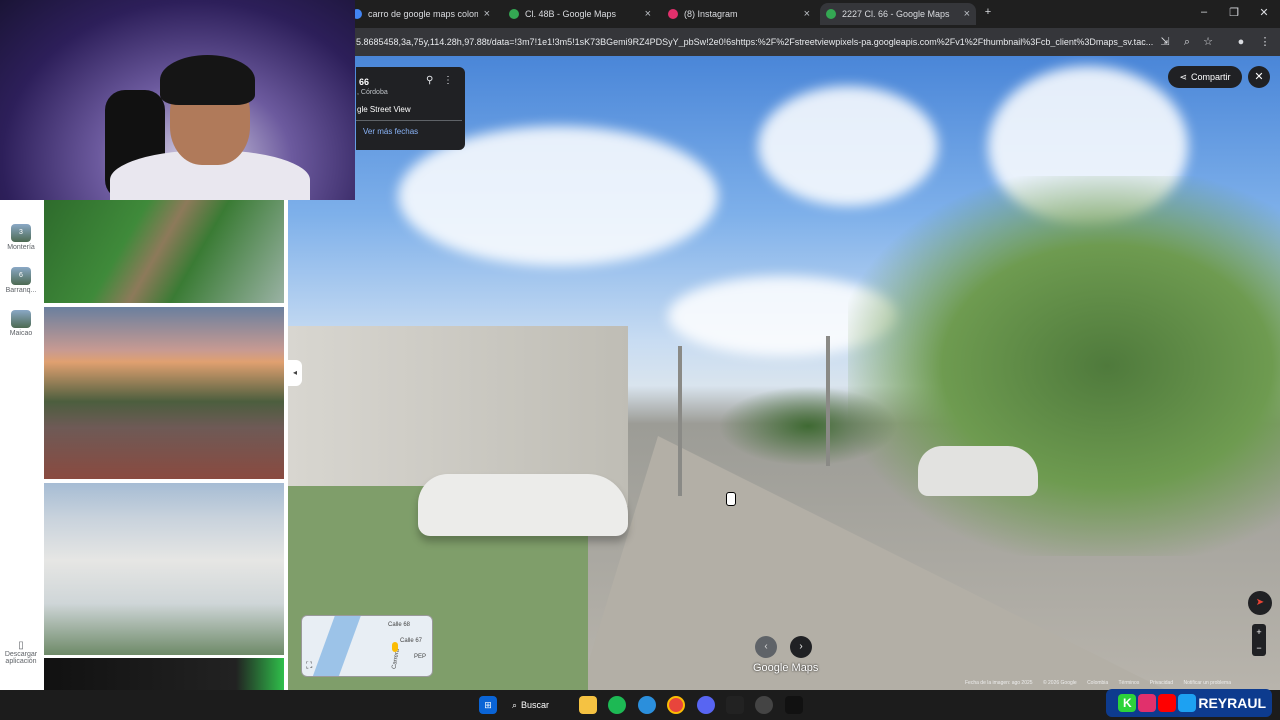 The image size is (1280, 720). I want to click on photo-river-aerial, so click(164, 251).